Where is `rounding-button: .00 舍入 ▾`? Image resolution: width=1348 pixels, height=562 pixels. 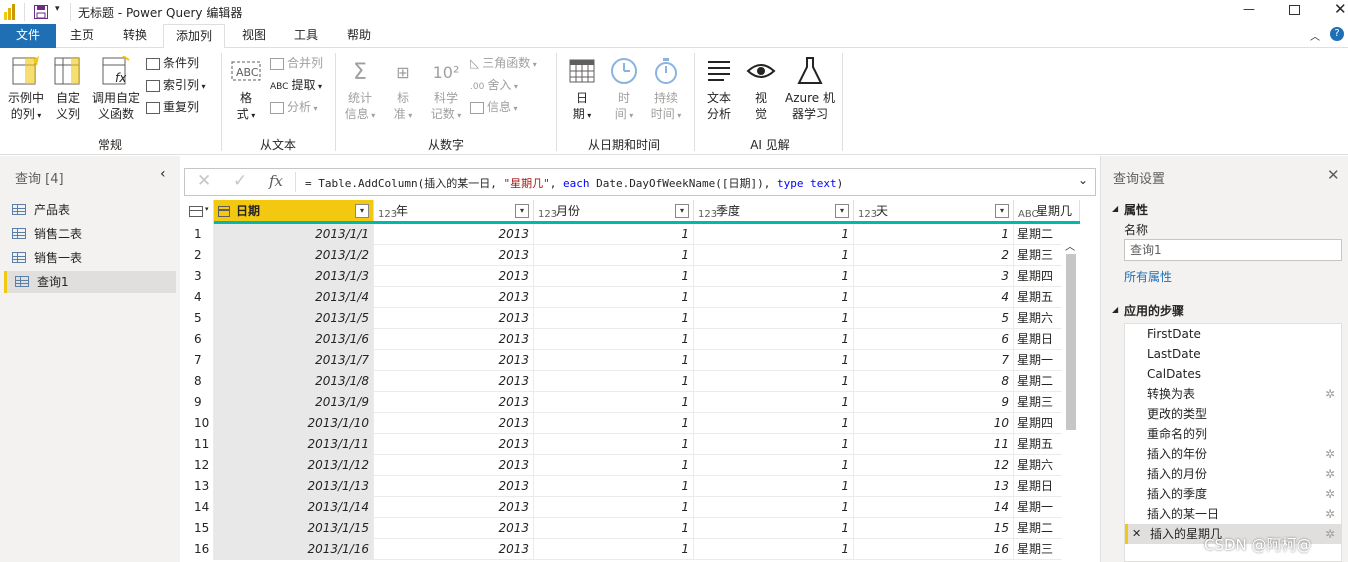
rounding-button: .00 舍入 ▾ is located at coordinates (494, 85).